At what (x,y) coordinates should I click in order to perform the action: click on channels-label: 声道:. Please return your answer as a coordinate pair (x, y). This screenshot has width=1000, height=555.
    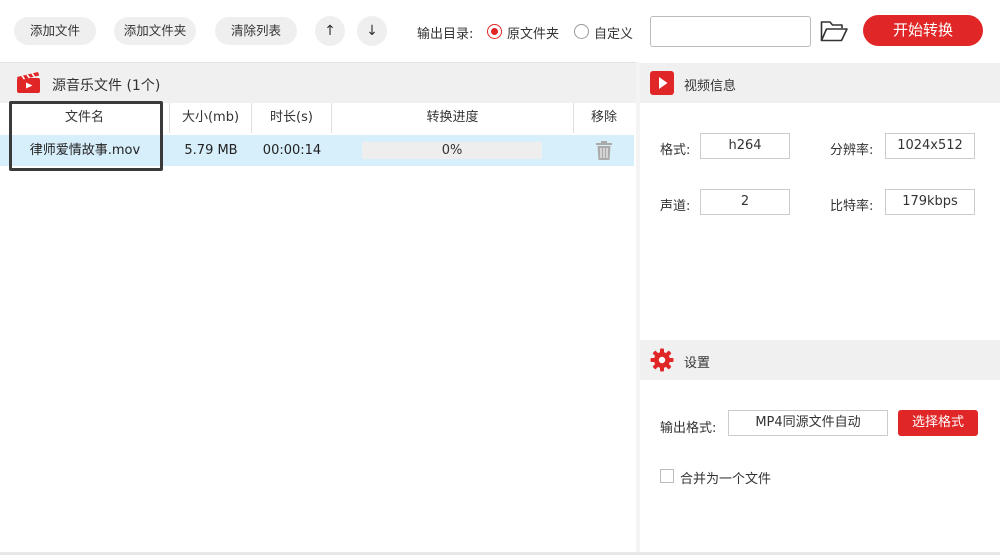
    Looking at the image, I should click on (675, 206).